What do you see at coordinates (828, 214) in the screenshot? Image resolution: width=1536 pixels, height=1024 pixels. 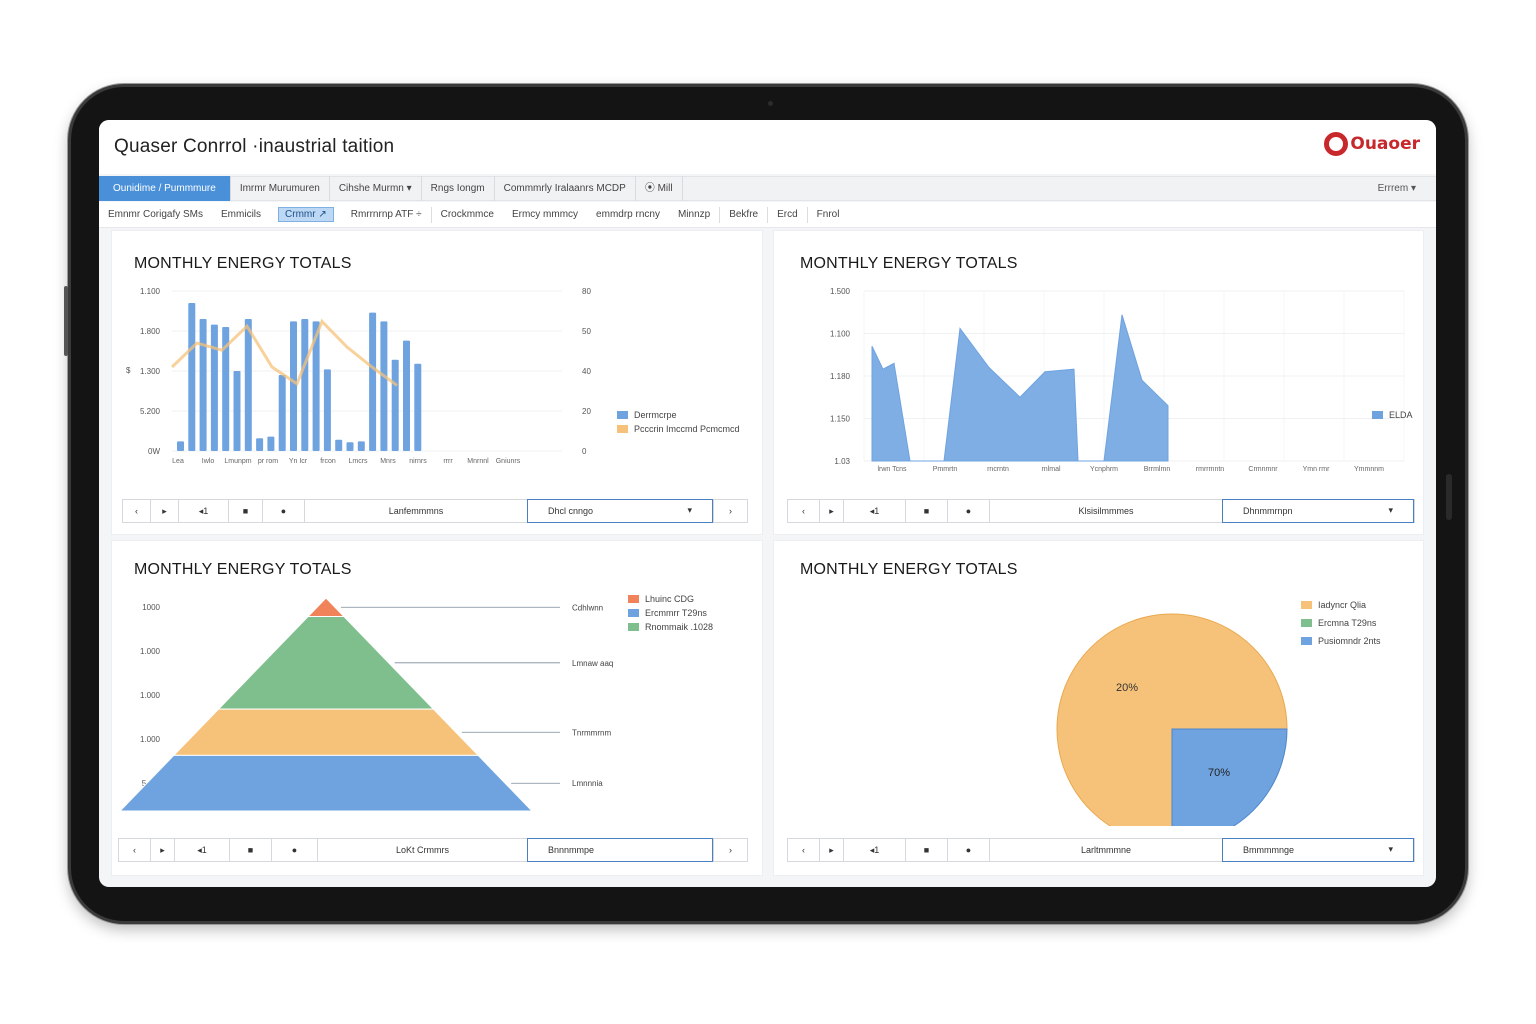 I see `subnav-item-11: Fnrol` at bounding box center [828, 214].